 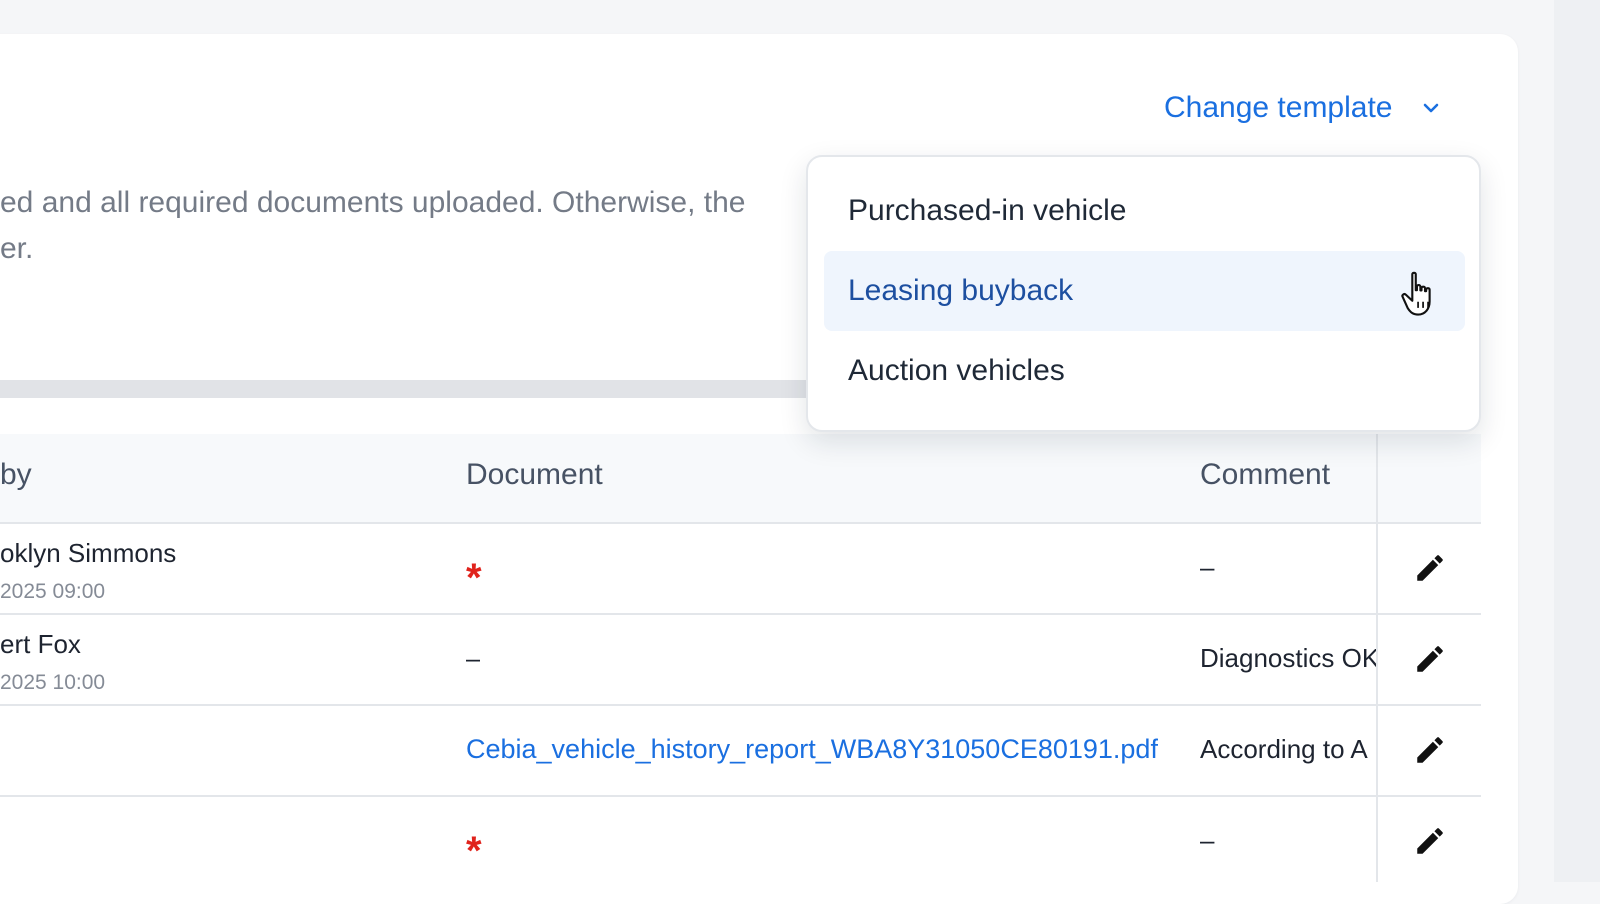 What do you see at coordinates (1416, 293) in the screenshot?
I see `hand-pointer-icon` at bounding box center [1416, 293].